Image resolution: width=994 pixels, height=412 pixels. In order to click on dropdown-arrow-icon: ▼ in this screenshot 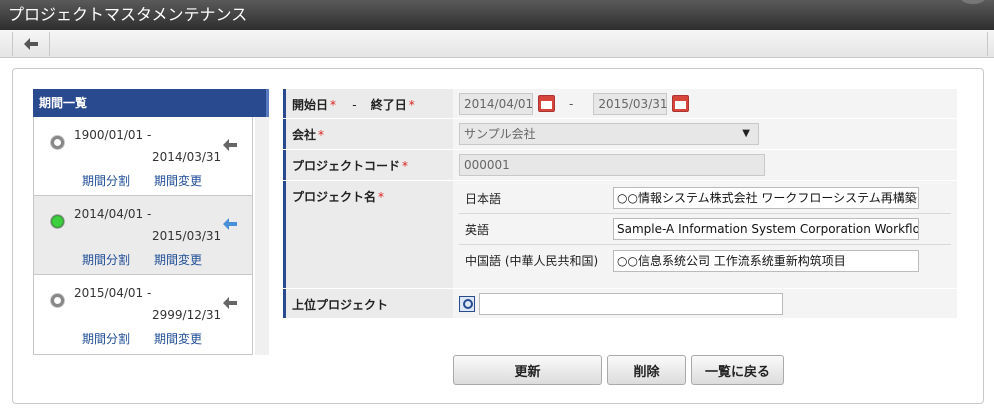, I will do `click(746, 133)`.